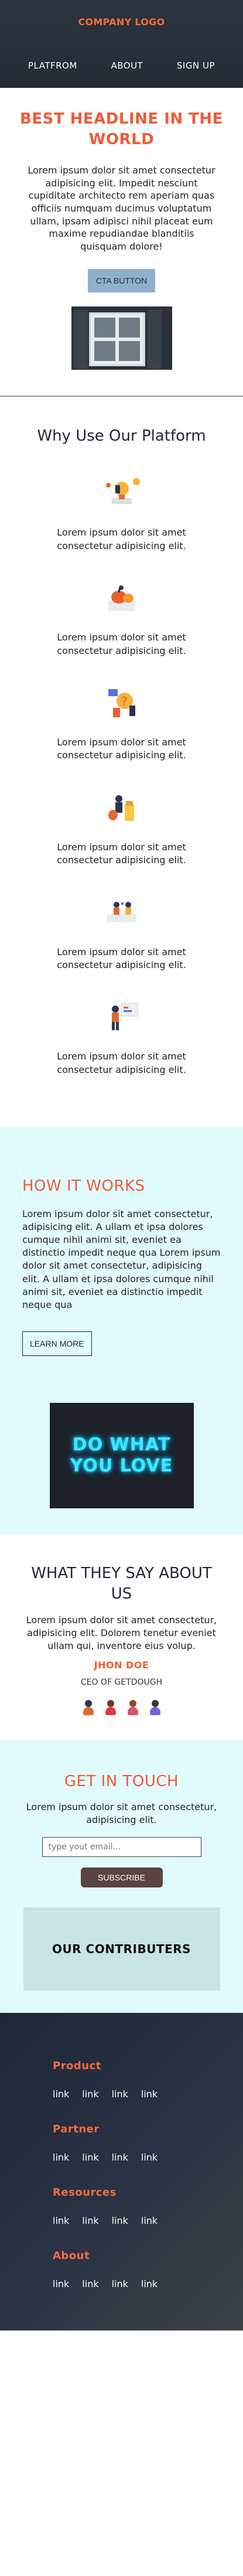 The height and width of the screenshot is (2576, 243). I want to click on cta-button: CTA BUTTON, so click(121, 281).